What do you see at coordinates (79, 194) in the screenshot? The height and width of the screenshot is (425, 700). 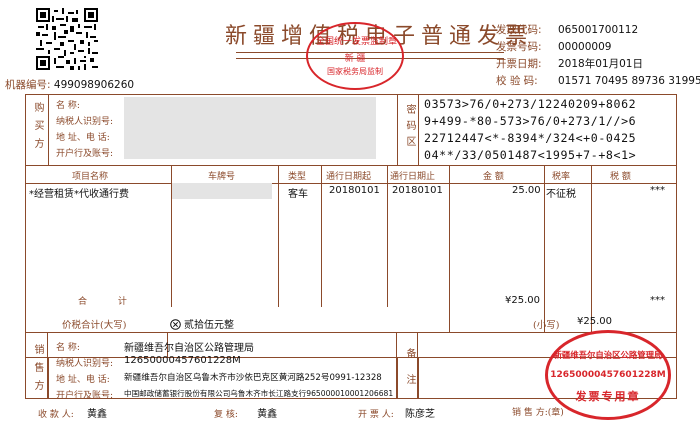 I see `item-name: *经营租赁*代收通行费` at bounding box center [79, 194].